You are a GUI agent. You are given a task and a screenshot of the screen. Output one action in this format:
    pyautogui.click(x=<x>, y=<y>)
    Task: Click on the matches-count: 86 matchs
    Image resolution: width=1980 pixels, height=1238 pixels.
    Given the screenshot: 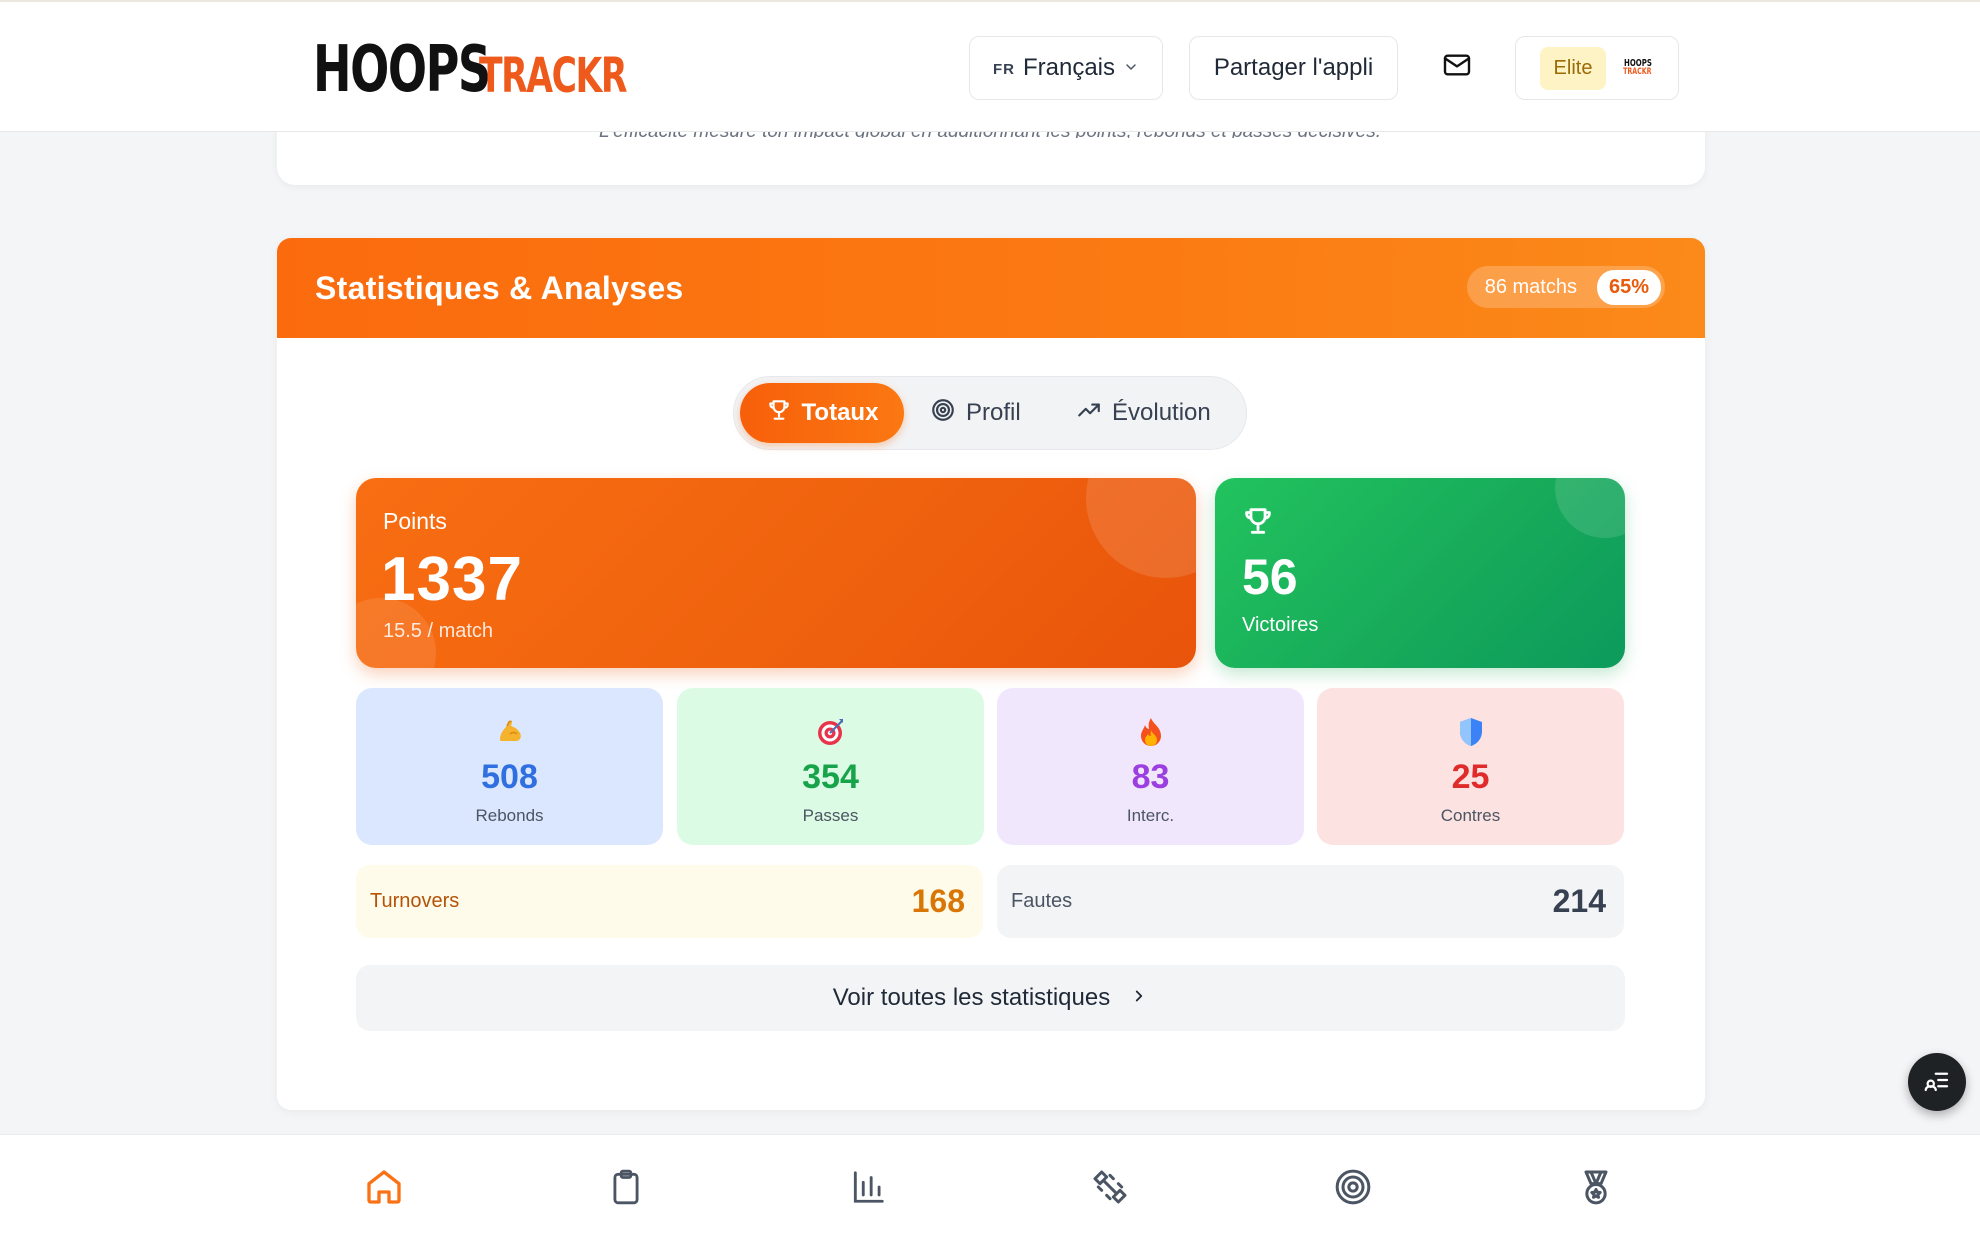 What is the action you would take?
    pyautogui.click(x=1530, y=286)
    